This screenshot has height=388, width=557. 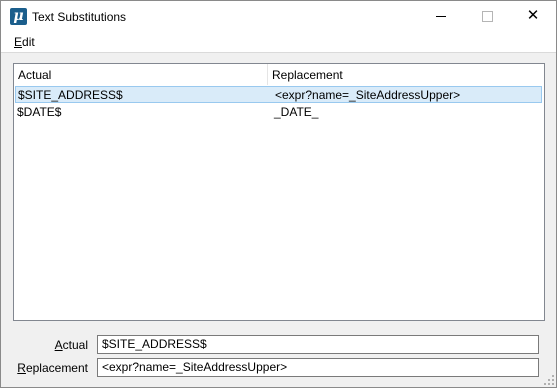 I want to click on menu-bar: Edit, so click(x=278, y=42).